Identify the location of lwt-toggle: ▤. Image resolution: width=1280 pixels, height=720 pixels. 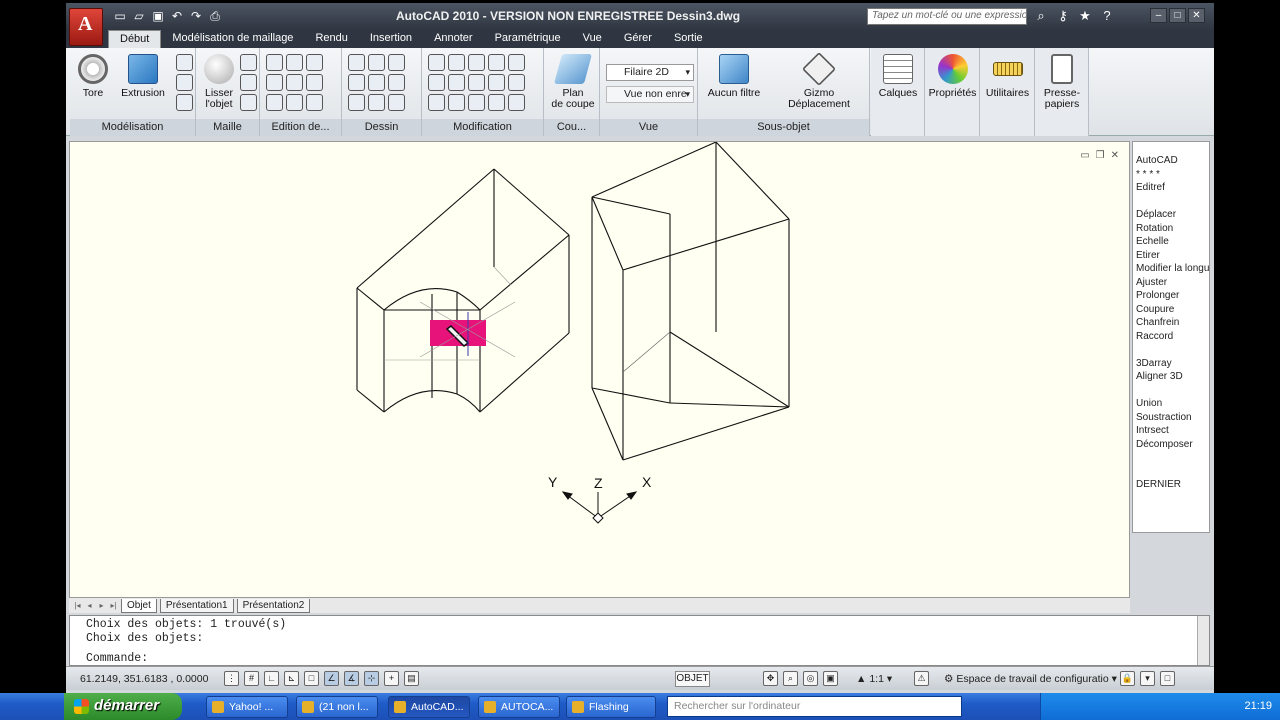
(411, 678).